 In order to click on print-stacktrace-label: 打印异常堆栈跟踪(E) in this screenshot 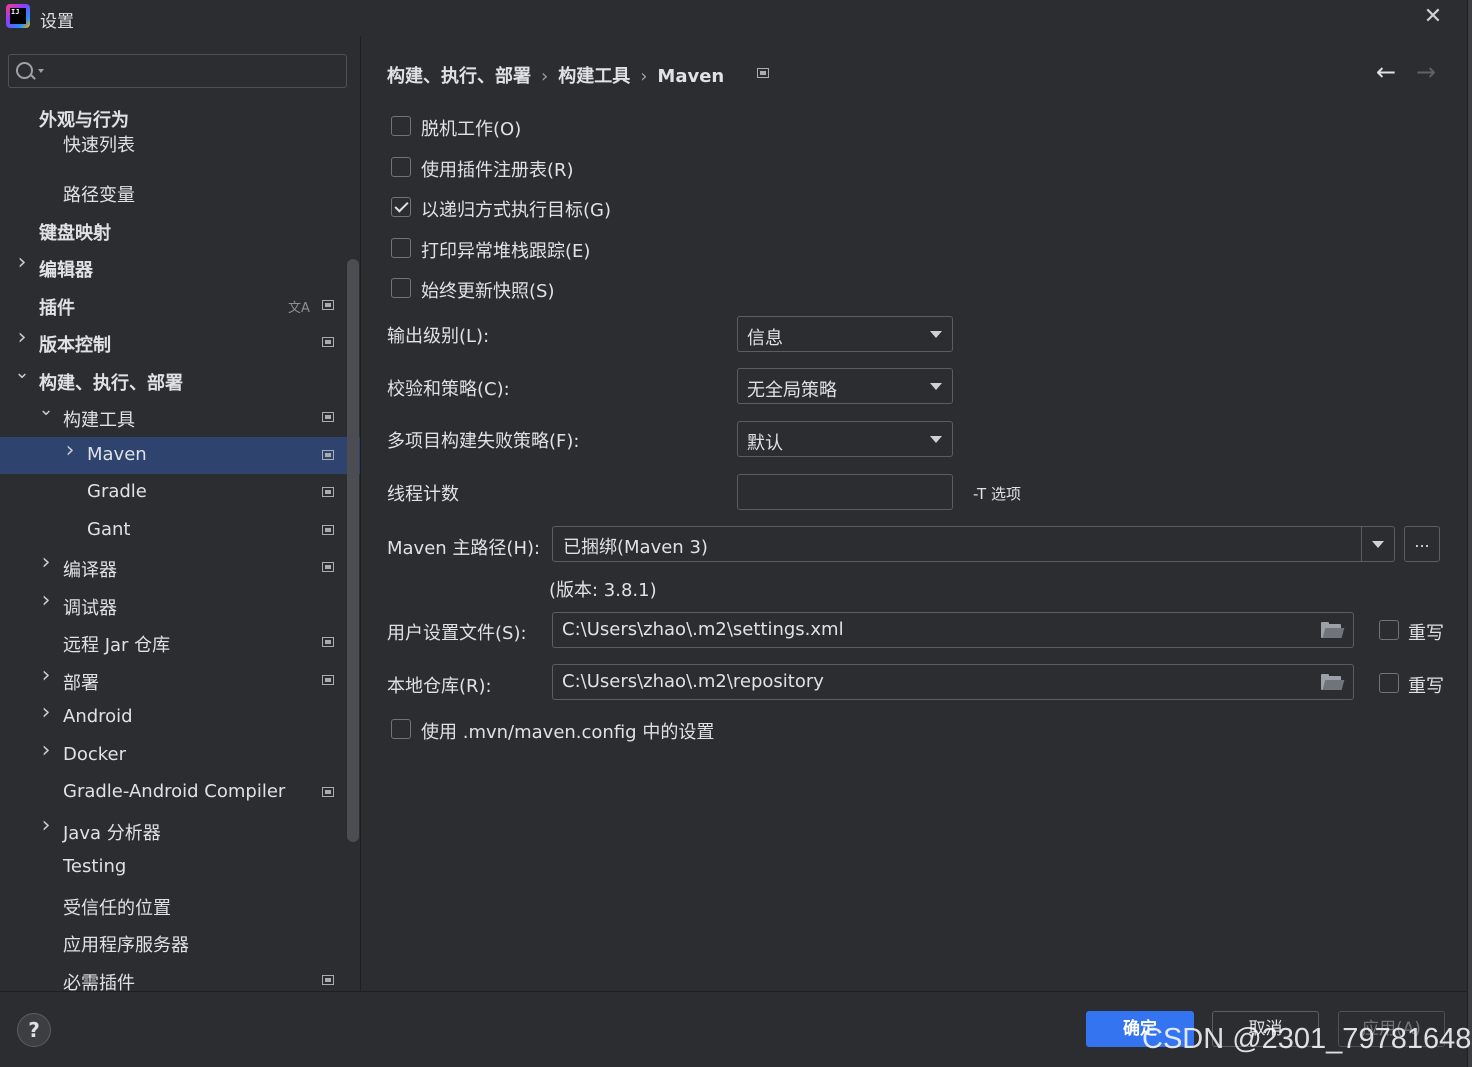, I will do `click(506, 251)`.